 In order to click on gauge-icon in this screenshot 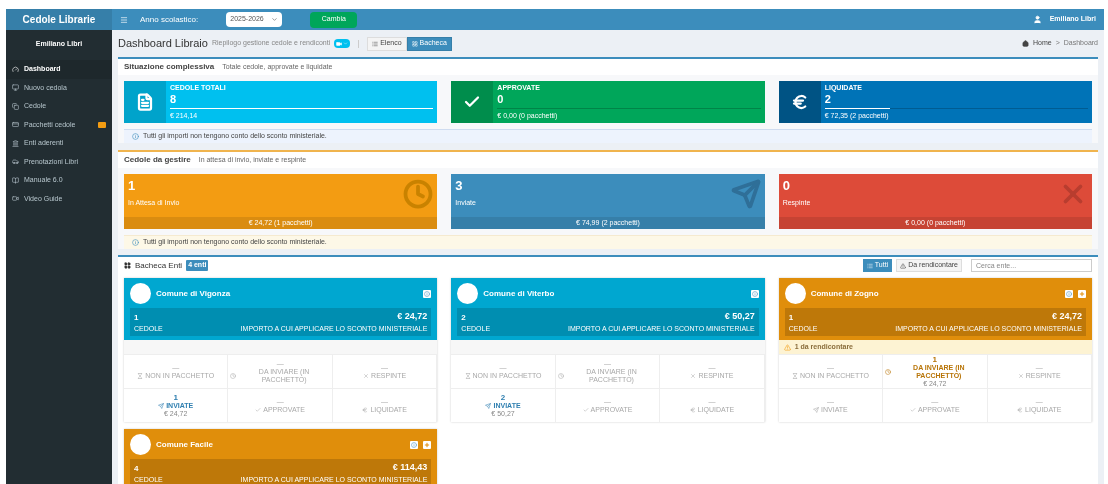, I will do `click(15, 69)`.